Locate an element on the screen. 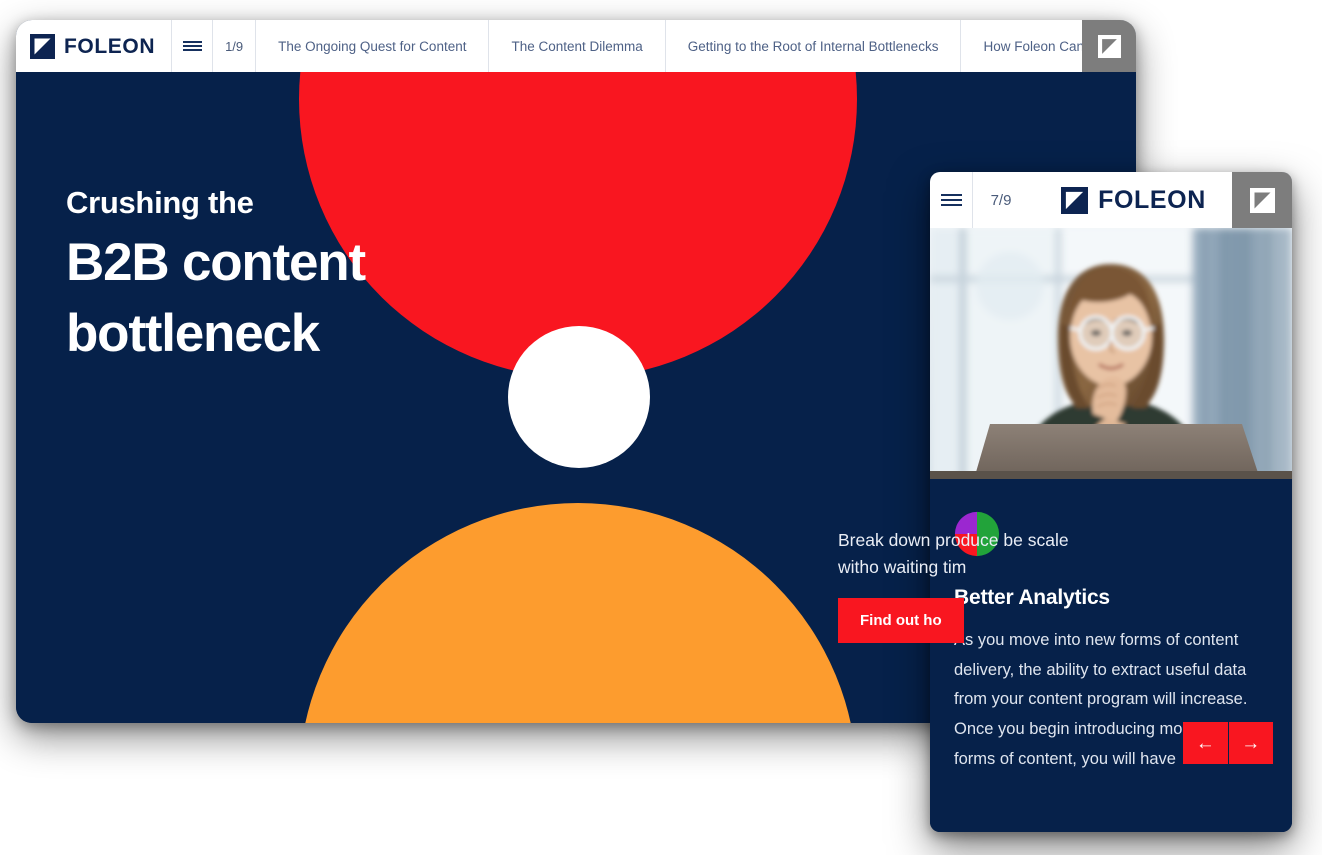 This screenshot has width=1322, height=855. mobile-page-indicator: 7/9 is located at coordinates (1001, 200).